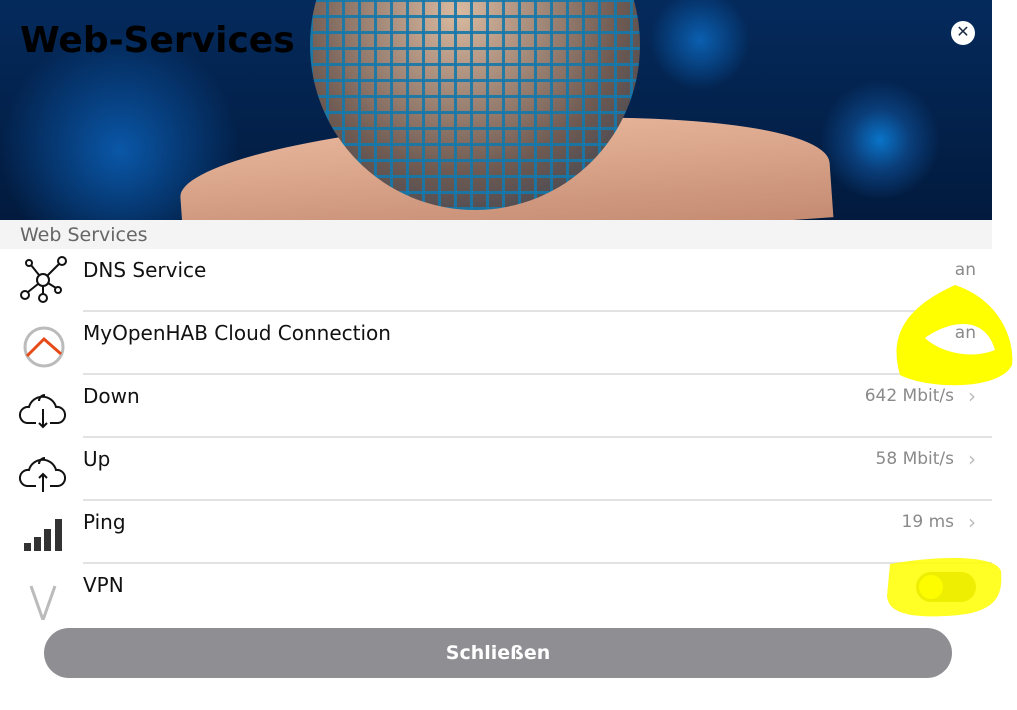 The width and height of the screenshot is (1017, 710). Describe the element at coordinates (496, 469) in the screenshot. I see `list-item-up: Up 58 Mbit/s ›` at that location.